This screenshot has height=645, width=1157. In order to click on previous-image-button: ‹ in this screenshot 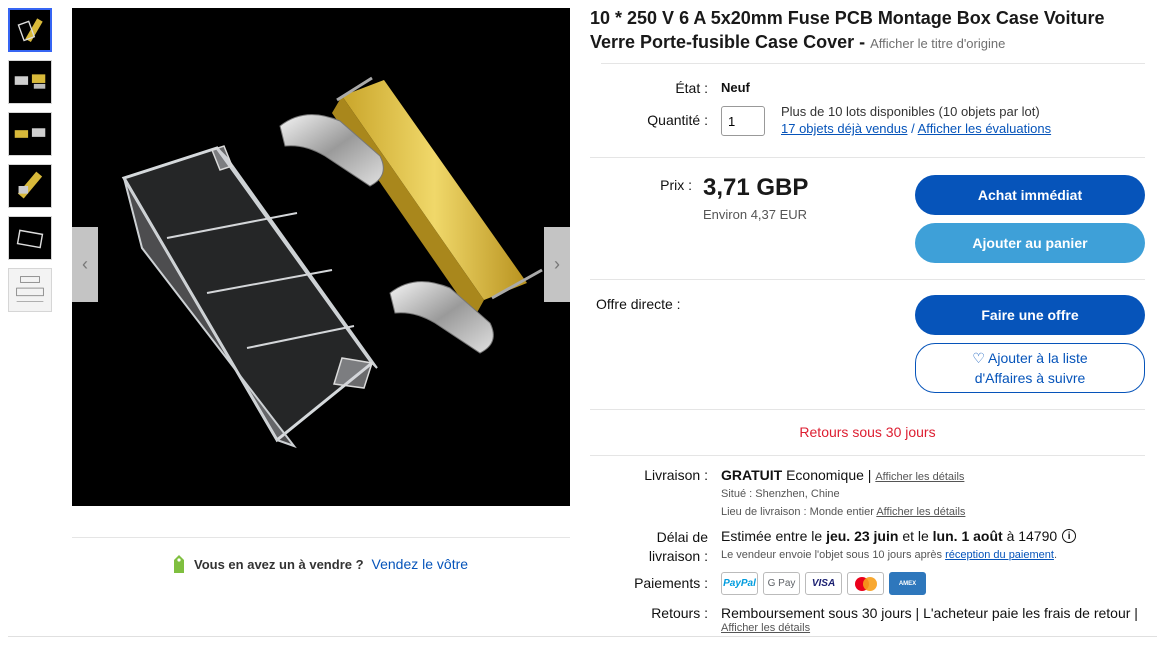, I will do `click(85, 264)`.